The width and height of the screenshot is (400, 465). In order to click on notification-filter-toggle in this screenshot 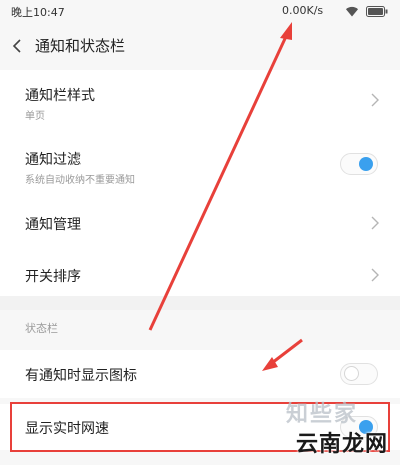, I will do `click(359, 164)`.